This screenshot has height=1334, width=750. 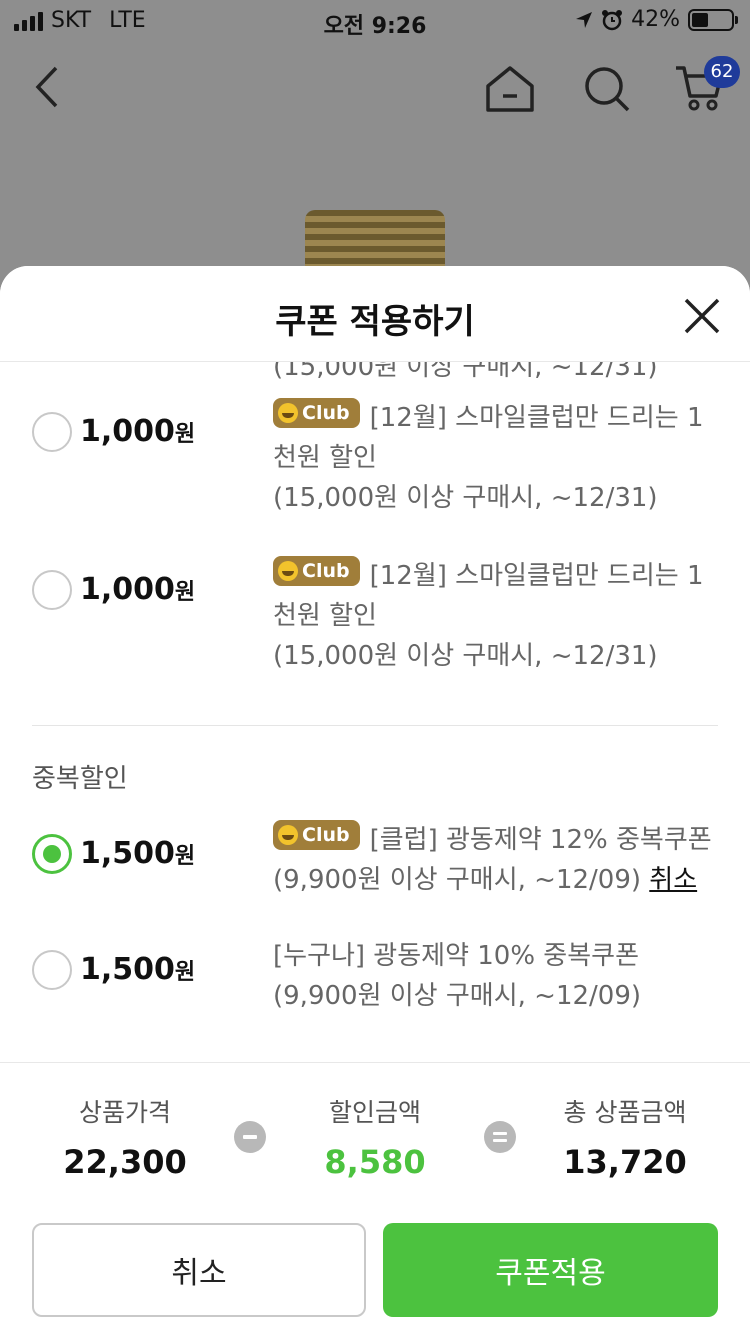 What do you see at coordinates (673, 880) in the screenshot?
I see `cancel-coupon-link: 취소` at bounding box center [673, 880].